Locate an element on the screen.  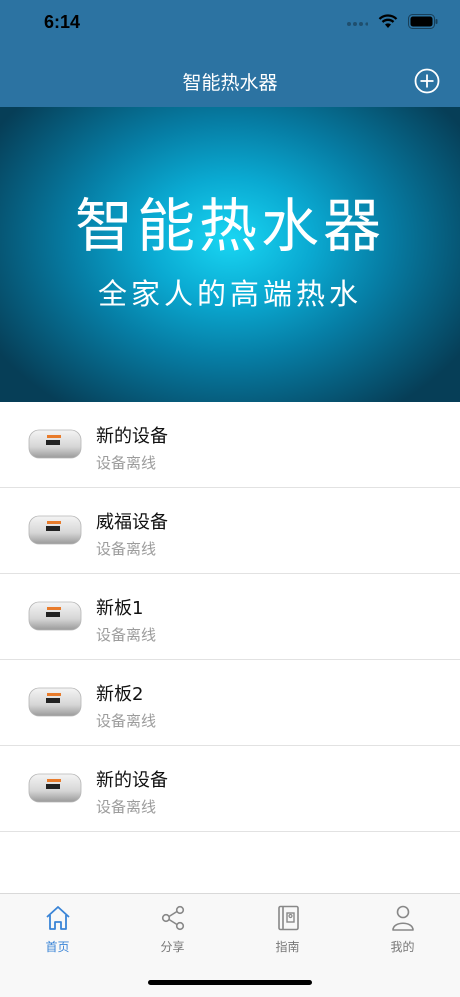
hero-subtitle: 全家人的高端热水 is located at coordinates (229, 294).